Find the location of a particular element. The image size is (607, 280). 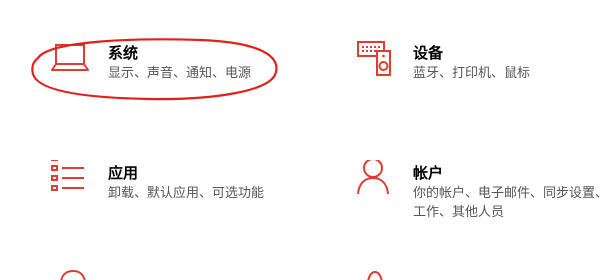

tile-accounts-title: 帐户 is located at coordinates (428, 173).